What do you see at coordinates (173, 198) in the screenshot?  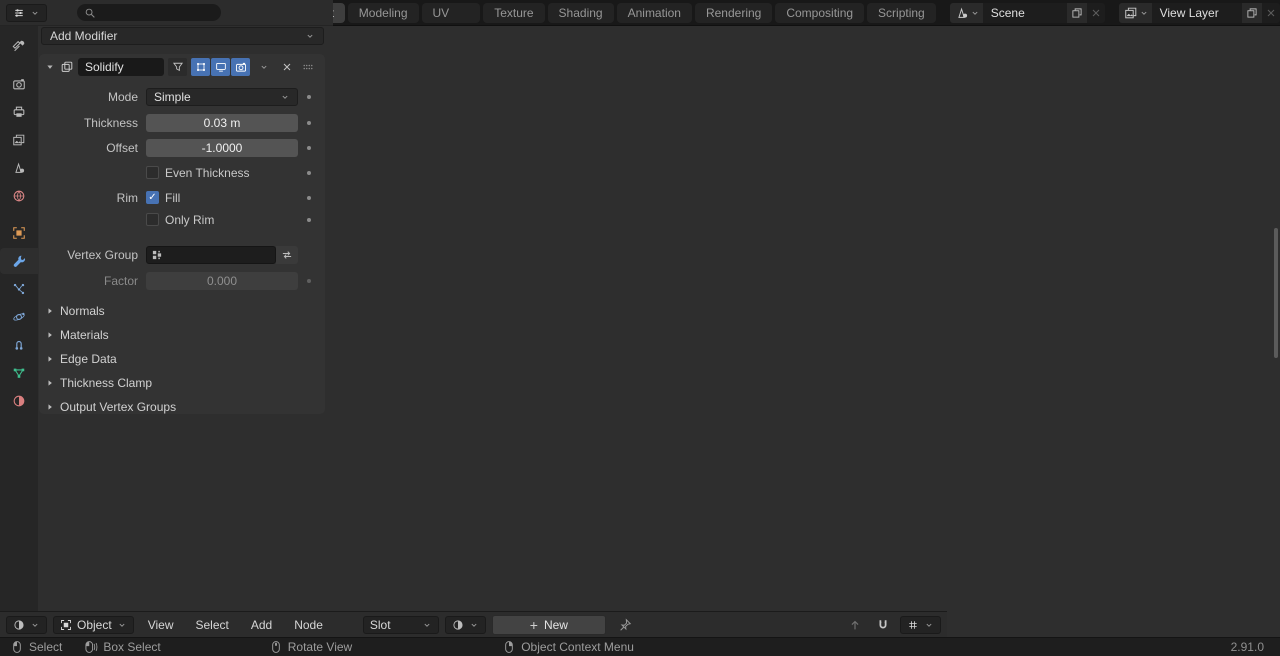 I see `fill-label: Fill` at bounding box center [173, 198].